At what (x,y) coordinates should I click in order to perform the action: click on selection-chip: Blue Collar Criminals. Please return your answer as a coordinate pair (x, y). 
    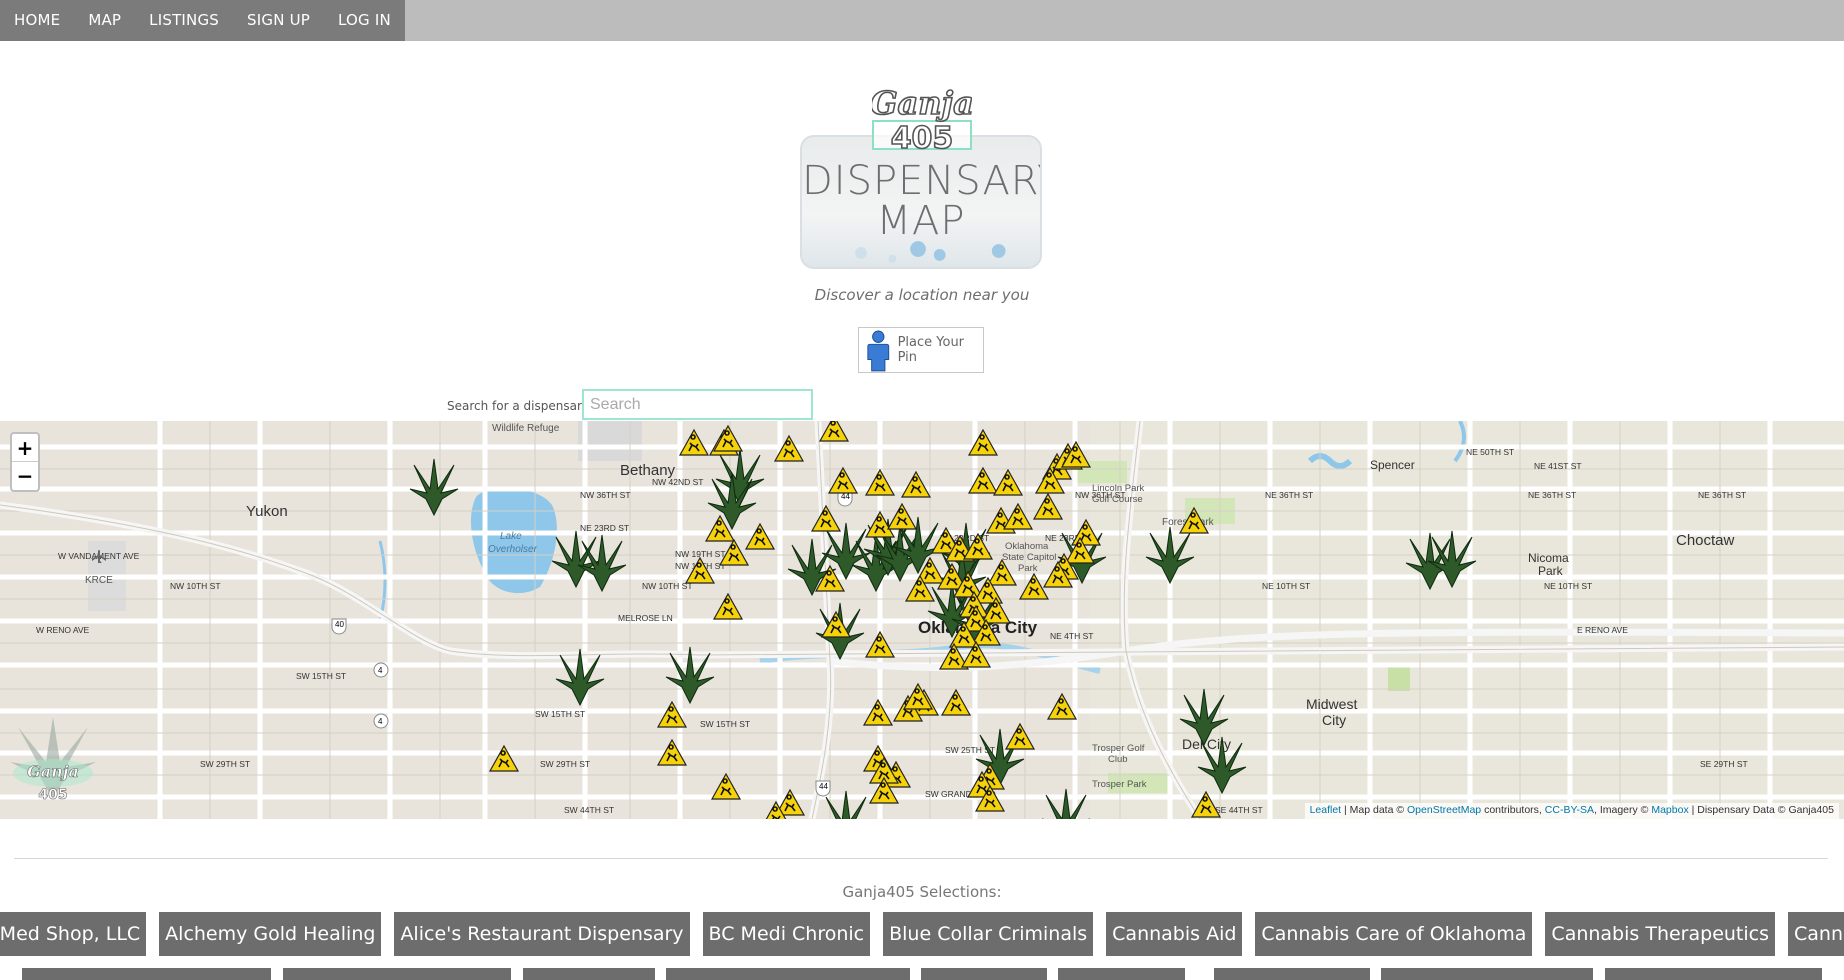
    Looking at the image, I should click on (988, 934).